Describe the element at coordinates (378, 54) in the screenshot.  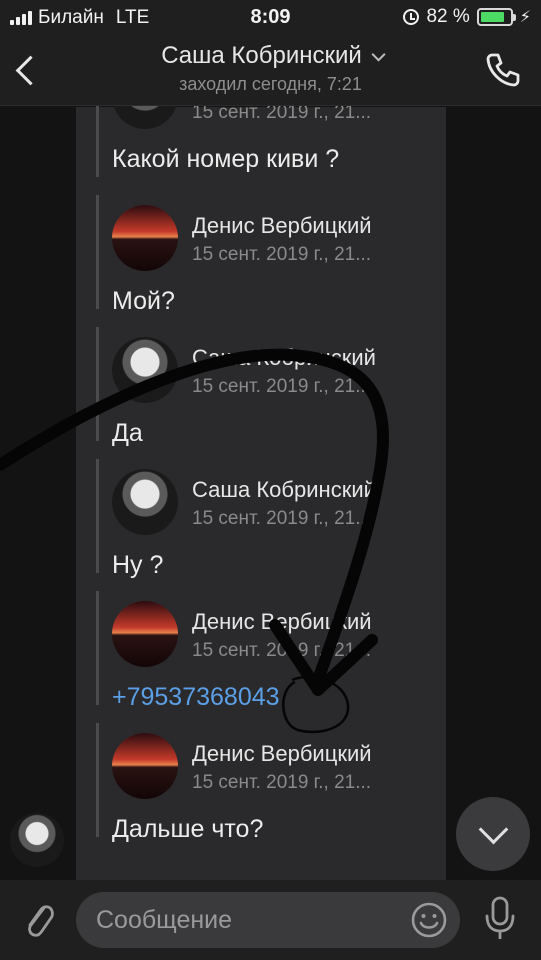
I see `chevron-down-icon` at that location.